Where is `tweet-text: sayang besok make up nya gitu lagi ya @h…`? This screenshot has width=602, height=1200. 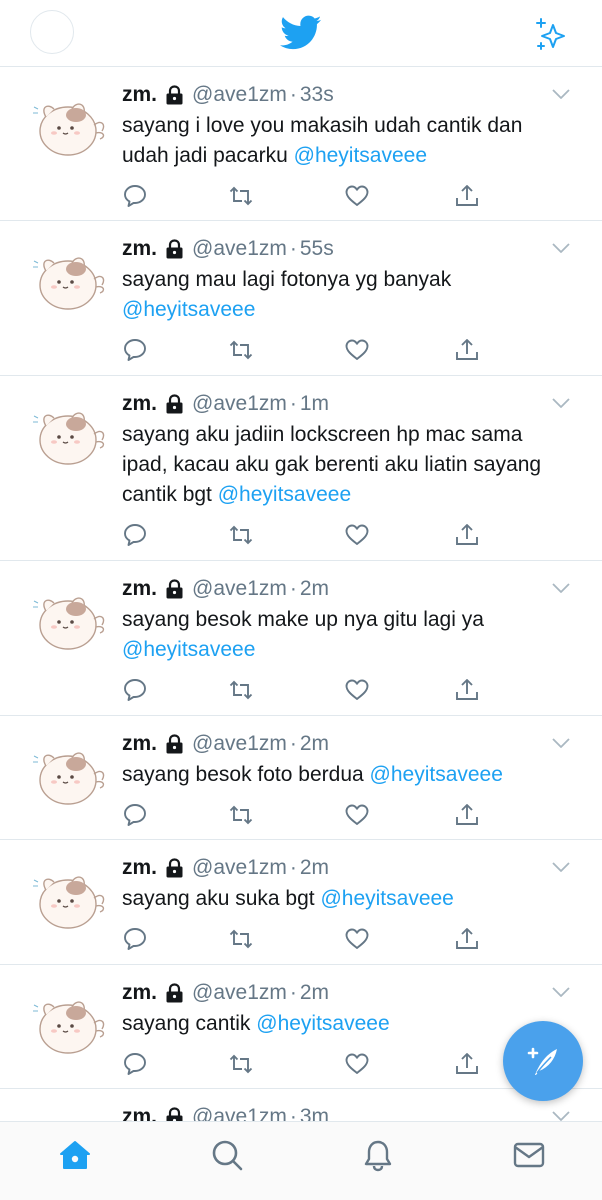 tweet-text: sayang besok make up nya gitu lagi ya @h… is located at coordinates (346, 635).